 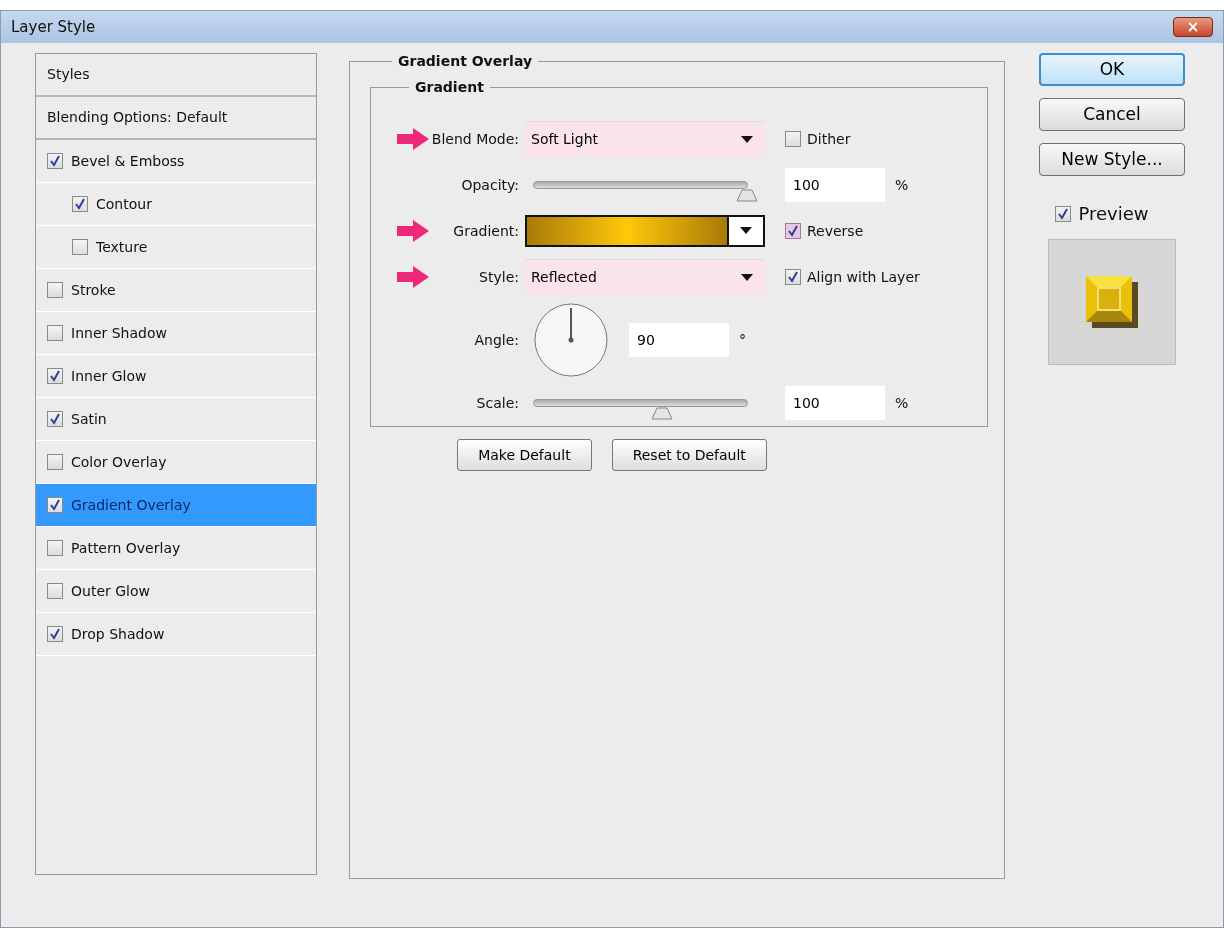 I want to click on item-label: Gradient Overlay, so click(x=131, y=505).